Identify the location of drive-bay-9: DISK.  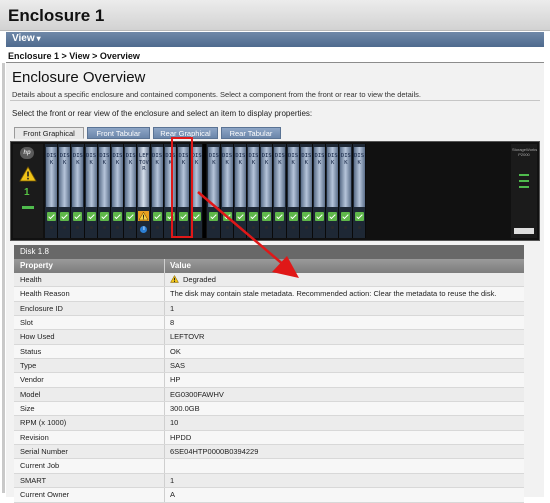
(157, 191).